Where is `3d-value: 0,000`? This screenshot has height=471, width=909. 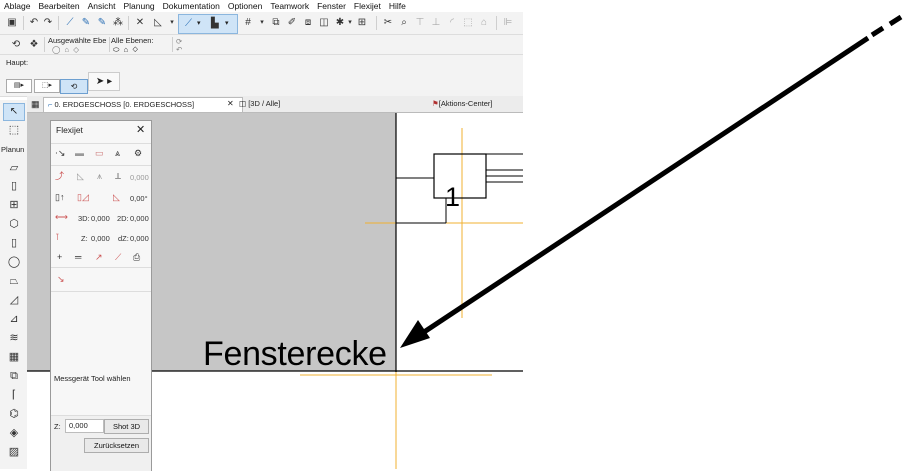
3d-value: 0,000 is located at coordinates (100, 218).